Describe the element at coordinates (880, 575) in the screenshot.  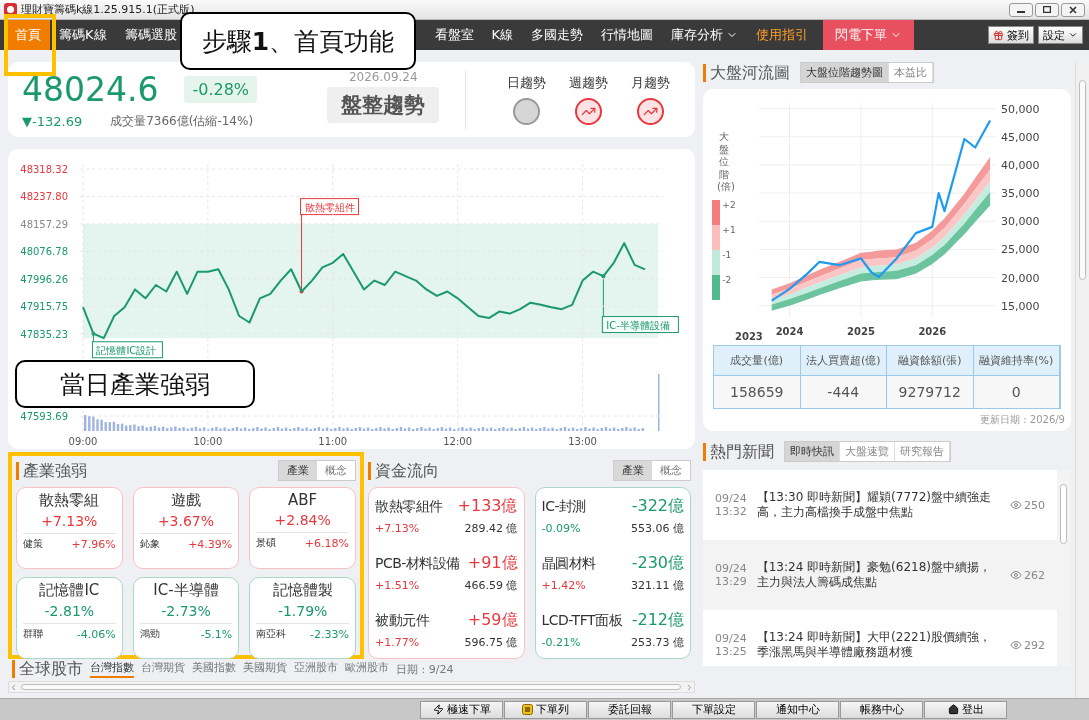
I see `news-item: 09/24 13:29 【13:24 即時新聞】豪勉(6218)盤中續揚，主力與法人籌碼成焦點 262` at that location.